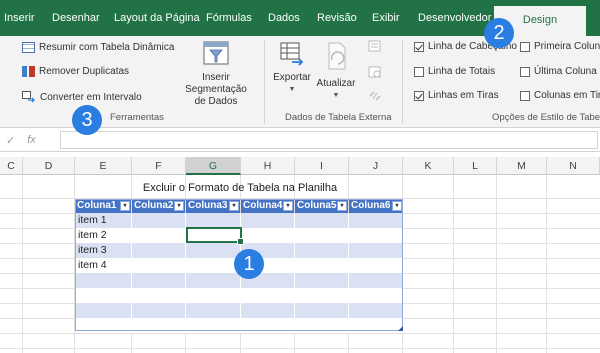 This screenshot has height=353, width=600. I want to click on banded-rows-label: Linhas em Tiras, so click(463, 95).